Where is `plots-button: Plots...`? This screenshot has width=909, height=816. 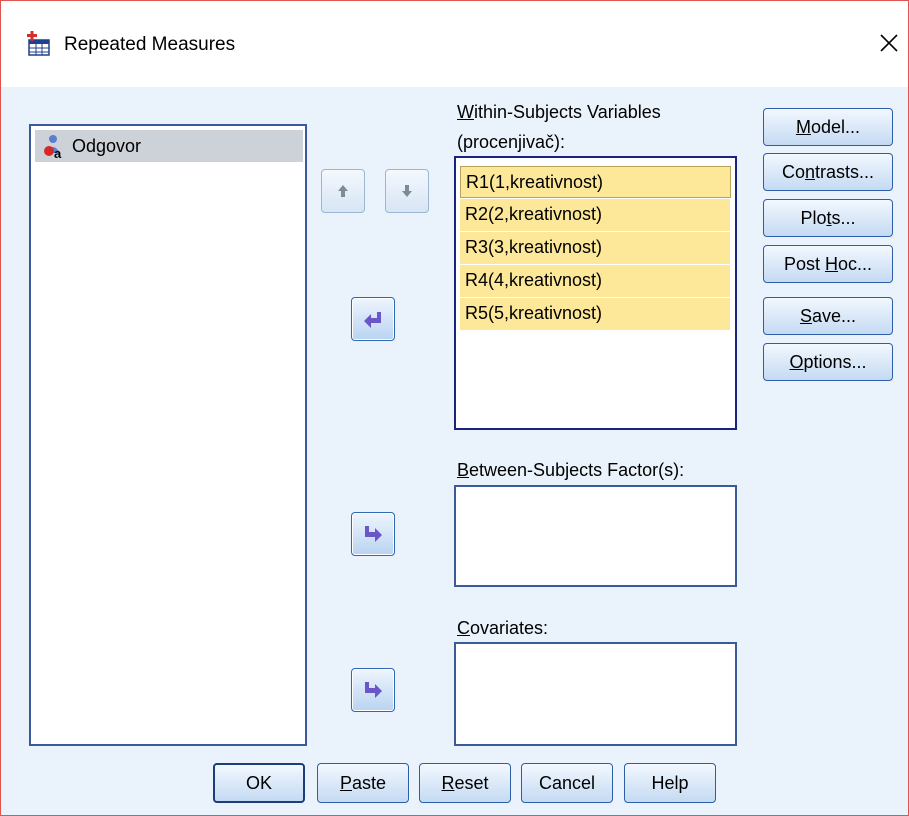 plots-button: Plots... is located at coordinates (828, 218).